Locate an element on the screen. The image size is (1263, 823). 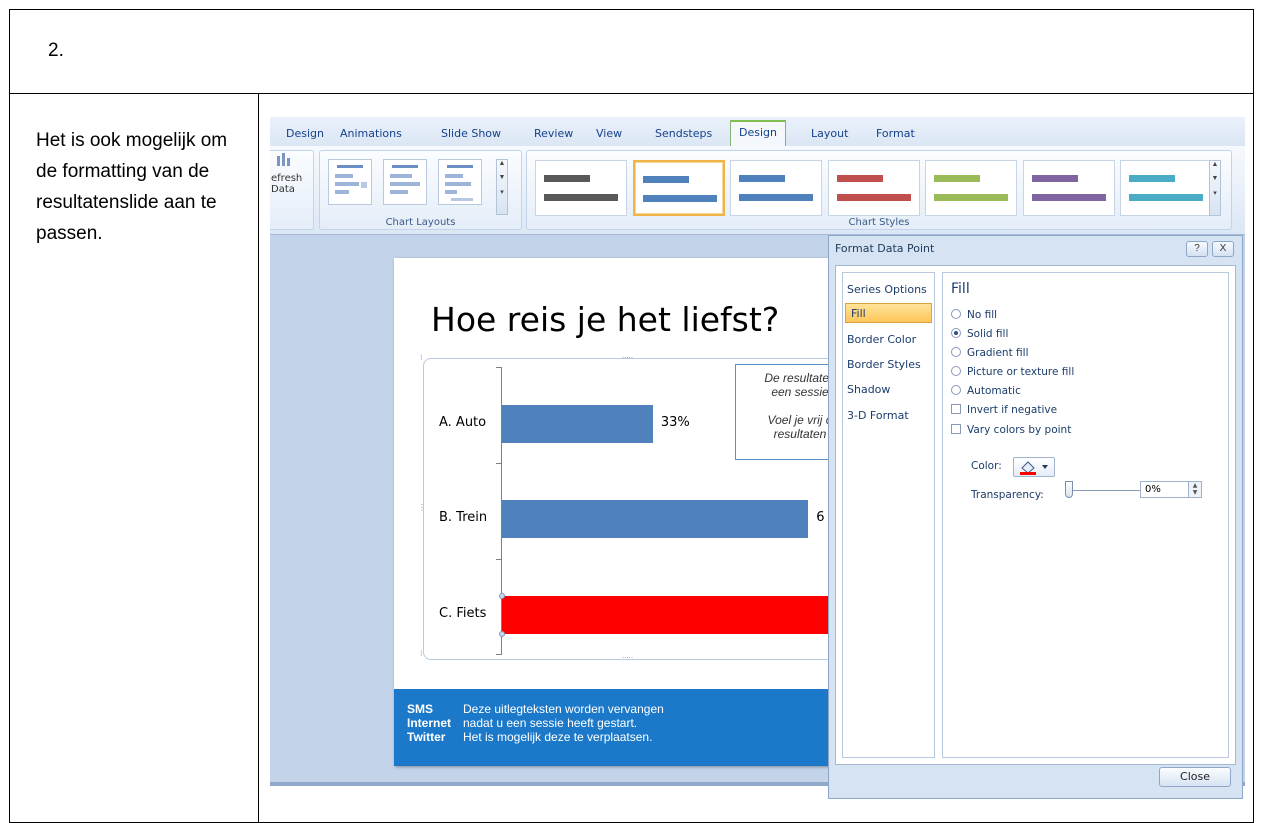
checkbox-invert-if-negative: Invert if negative is located at coordinates (1004, 410).